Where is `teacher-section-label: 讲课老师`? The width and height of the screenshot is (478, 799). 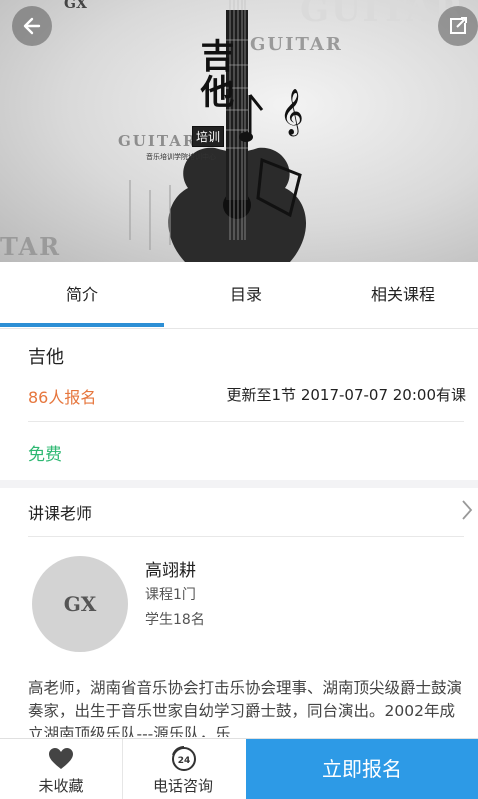 teacher-section-label: 讲课老师 is located at coordinates (60, 513).